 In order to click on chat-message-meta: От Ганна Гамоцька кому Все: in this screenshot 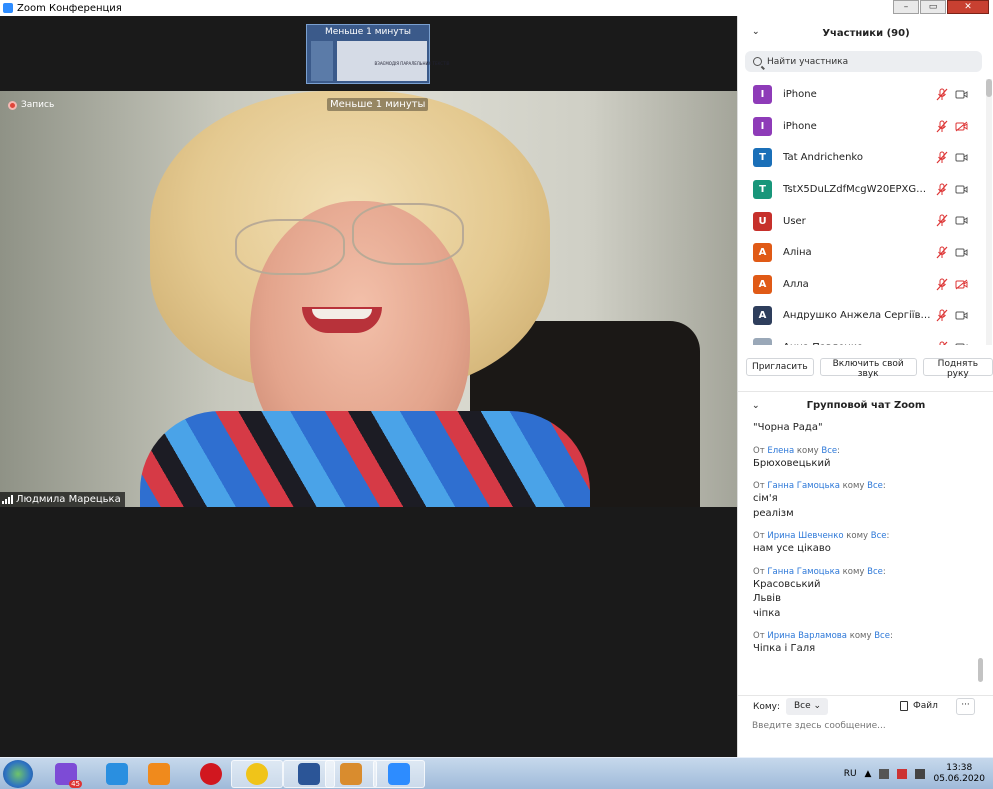, I will do `click(819, 571)`.